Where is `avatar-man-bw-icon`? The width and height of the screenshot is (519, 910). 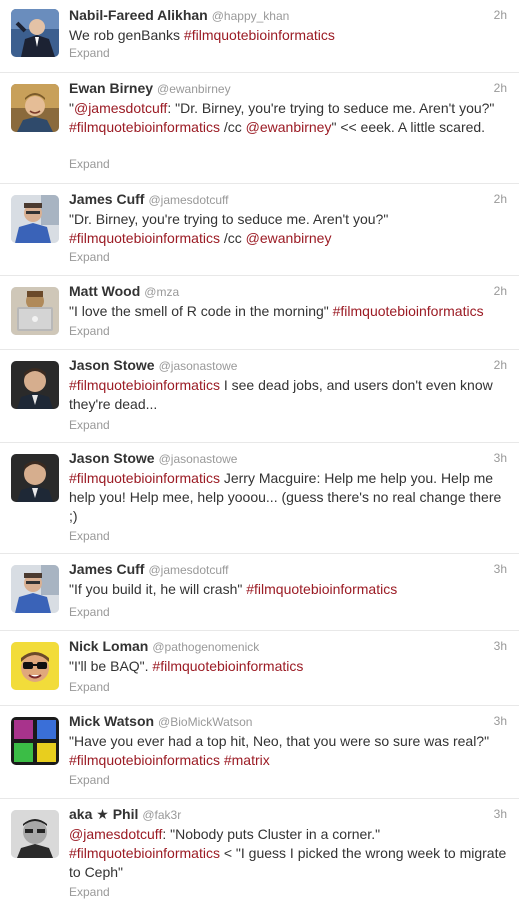
avatar-man-bw-icon is located at coordinates (35, 834).